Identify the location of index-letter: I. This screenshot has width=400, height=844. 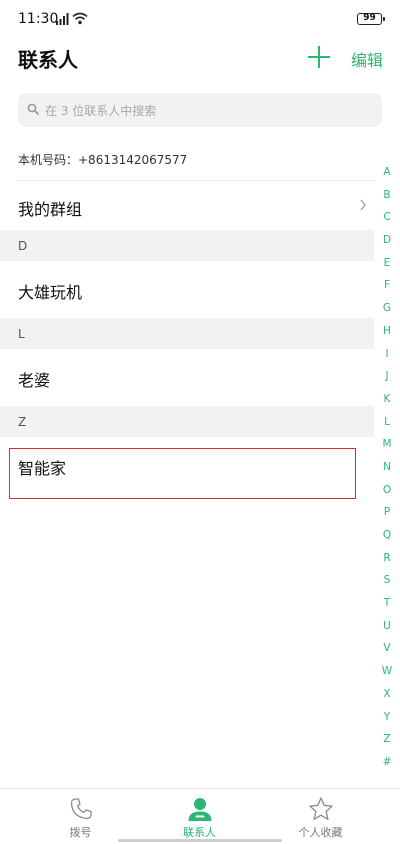
(387, 354).